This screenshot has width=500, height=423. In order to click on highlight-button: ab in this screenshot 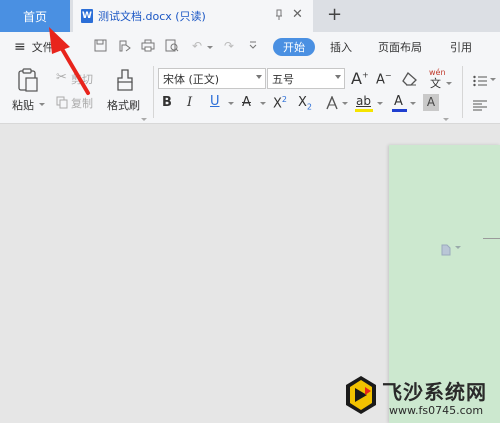, I will do `click(365, 103)`.